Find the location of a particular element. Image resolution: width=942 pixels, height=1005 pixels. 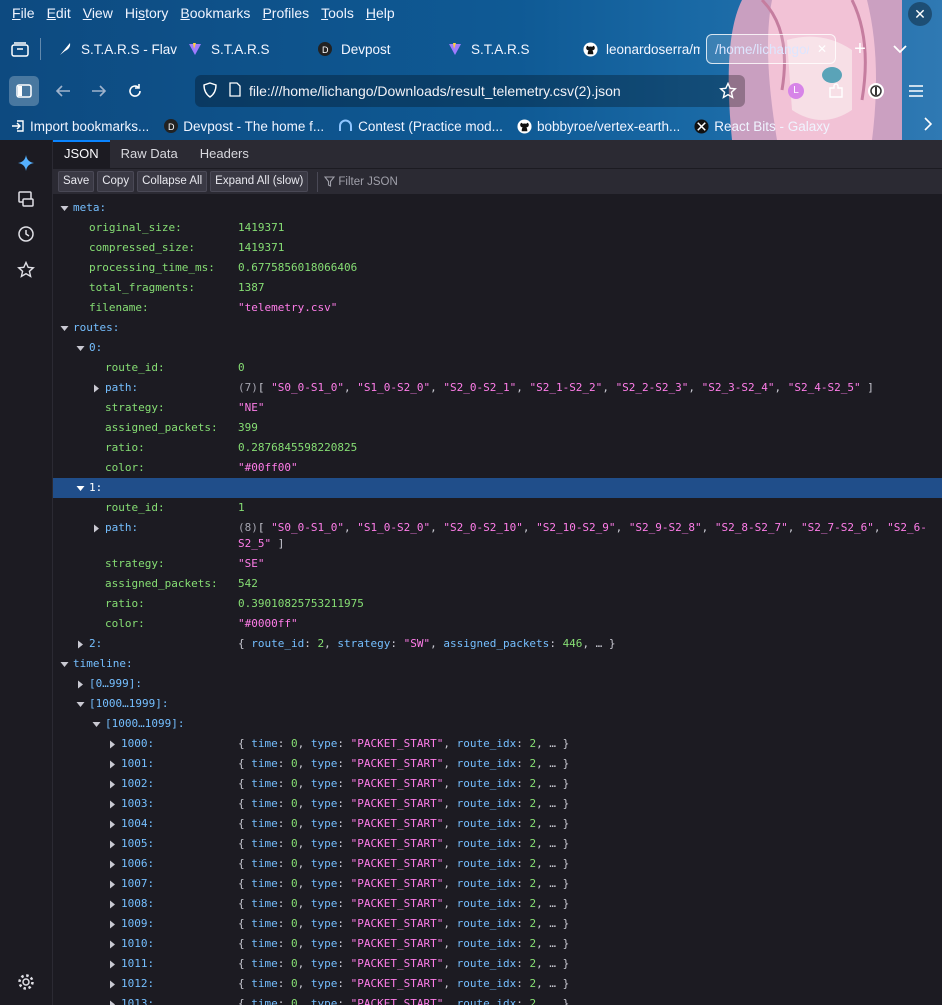

range-node: [0…999]: is located at coordinates (497, 684).